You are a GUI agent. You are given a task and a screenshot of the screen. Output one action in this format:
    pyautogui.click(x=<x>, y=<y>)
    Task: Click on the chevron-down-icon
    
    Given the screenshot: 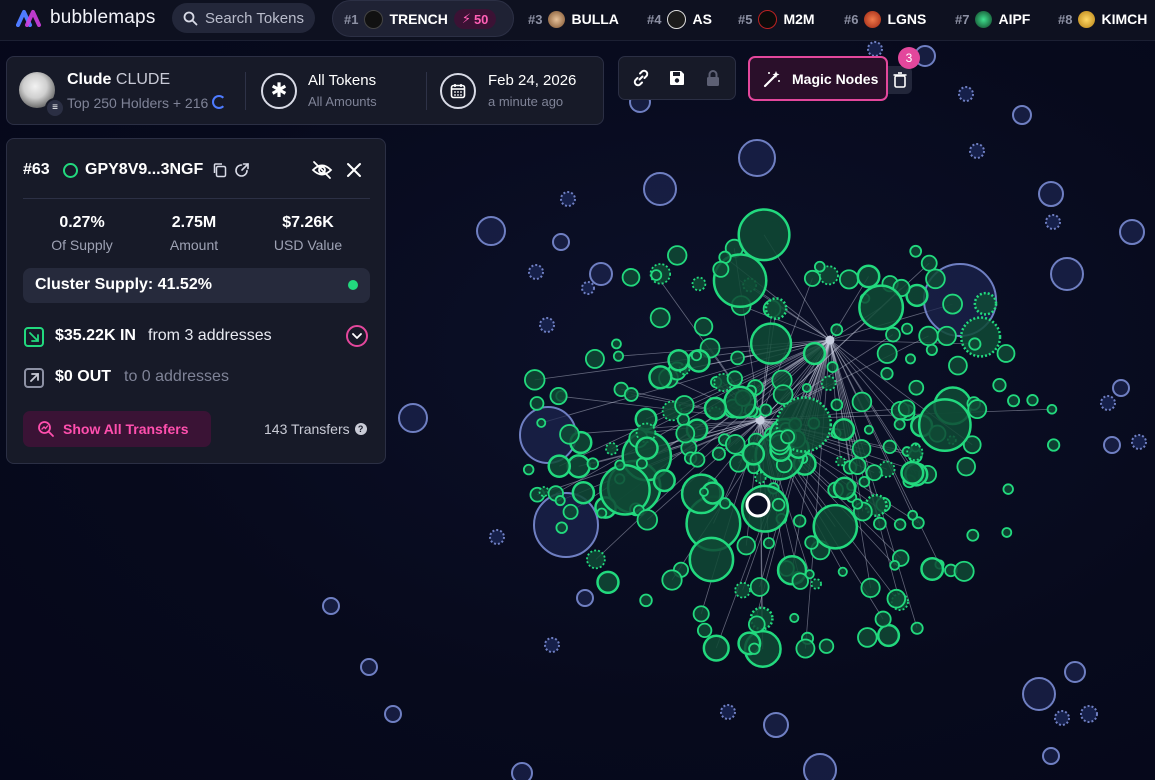 What is the action you would take?
    pyautogui.click(x=357, y=336)
    